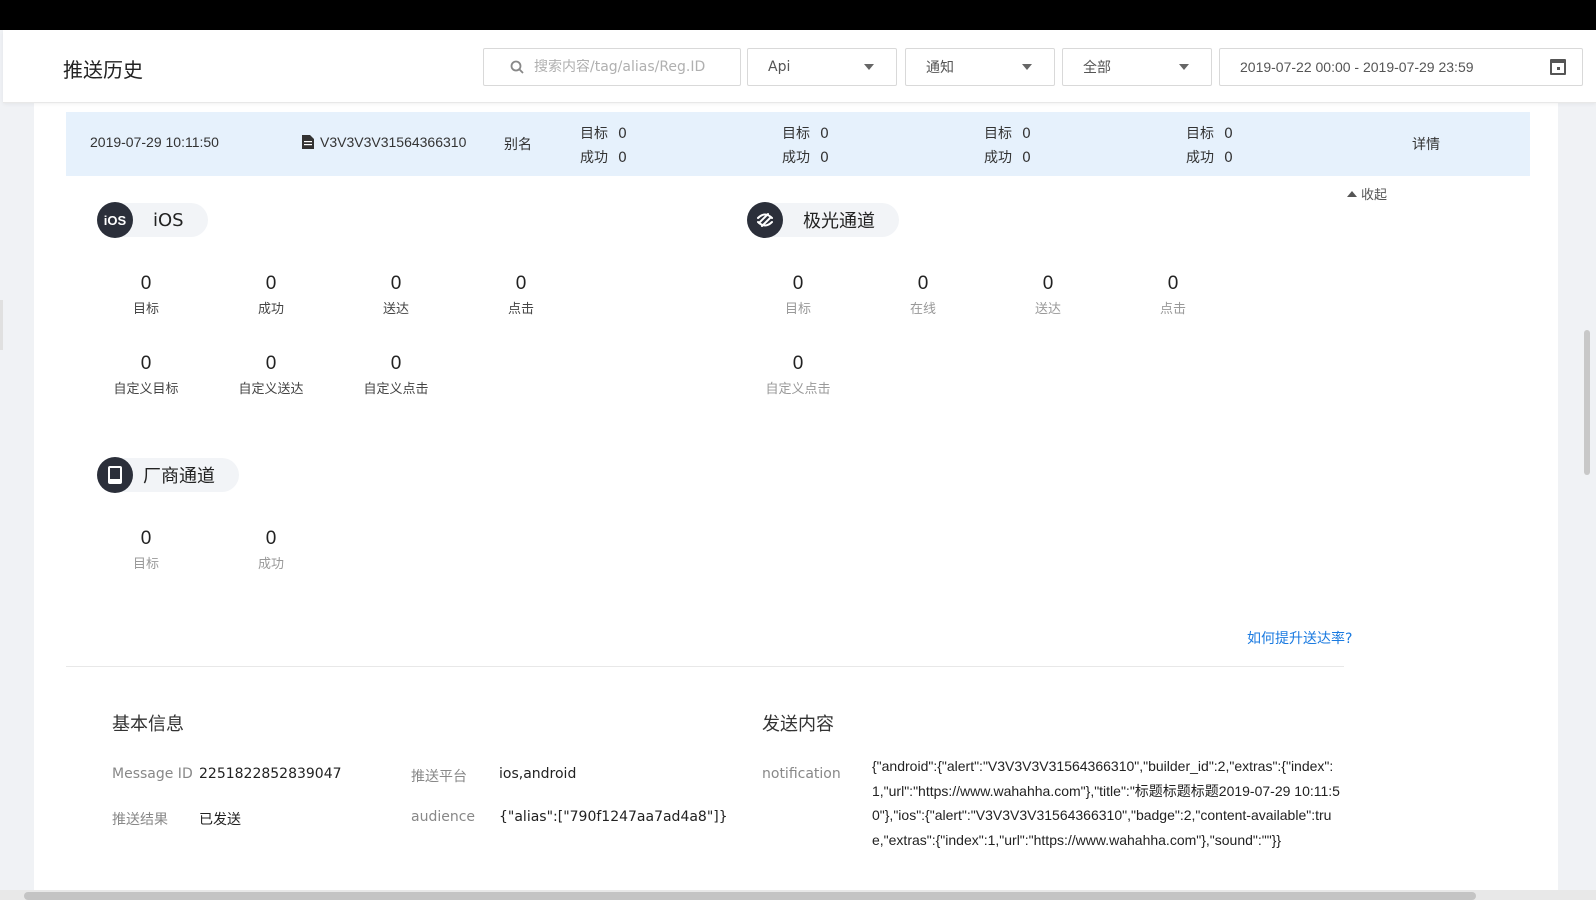 The image size is (1596, 900). I want to click on jpush-metric: 0 自定义点击, so click(798, 374).